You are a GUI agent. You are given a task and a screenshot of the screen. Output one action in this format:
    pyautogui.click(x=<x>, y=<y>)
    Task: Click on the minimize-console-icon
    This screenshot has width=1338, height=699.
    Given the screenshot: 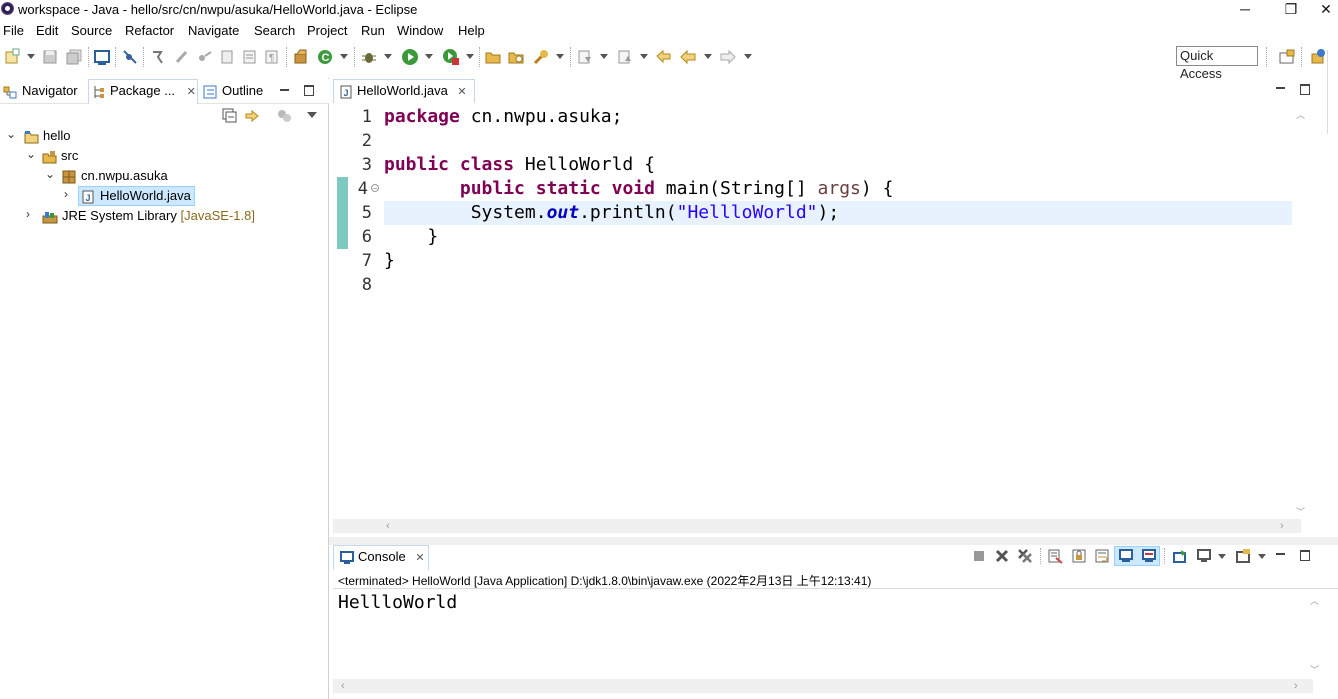 What is the action you would take?
    pyautogui.click(x=1280, y=554)
    